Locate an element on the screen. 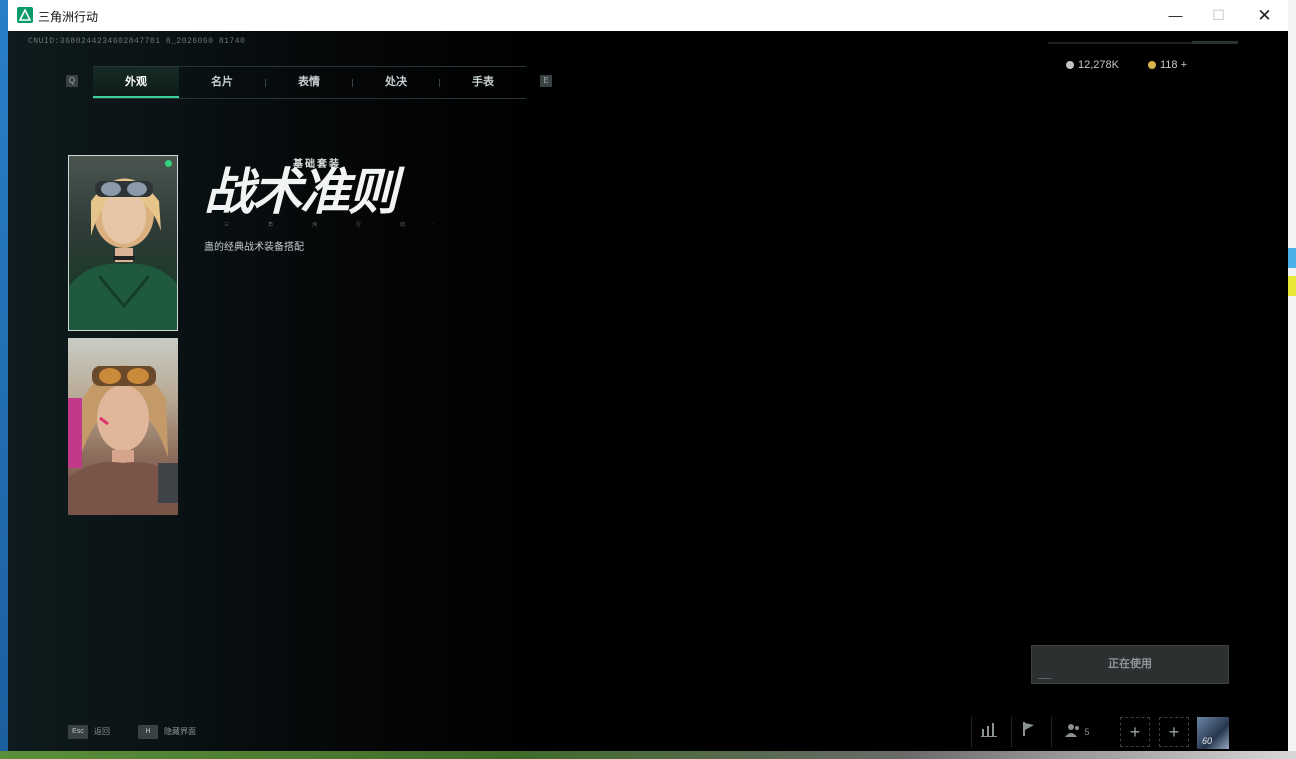  gold-currency: 118 + is located at coordinates (1167, 65).